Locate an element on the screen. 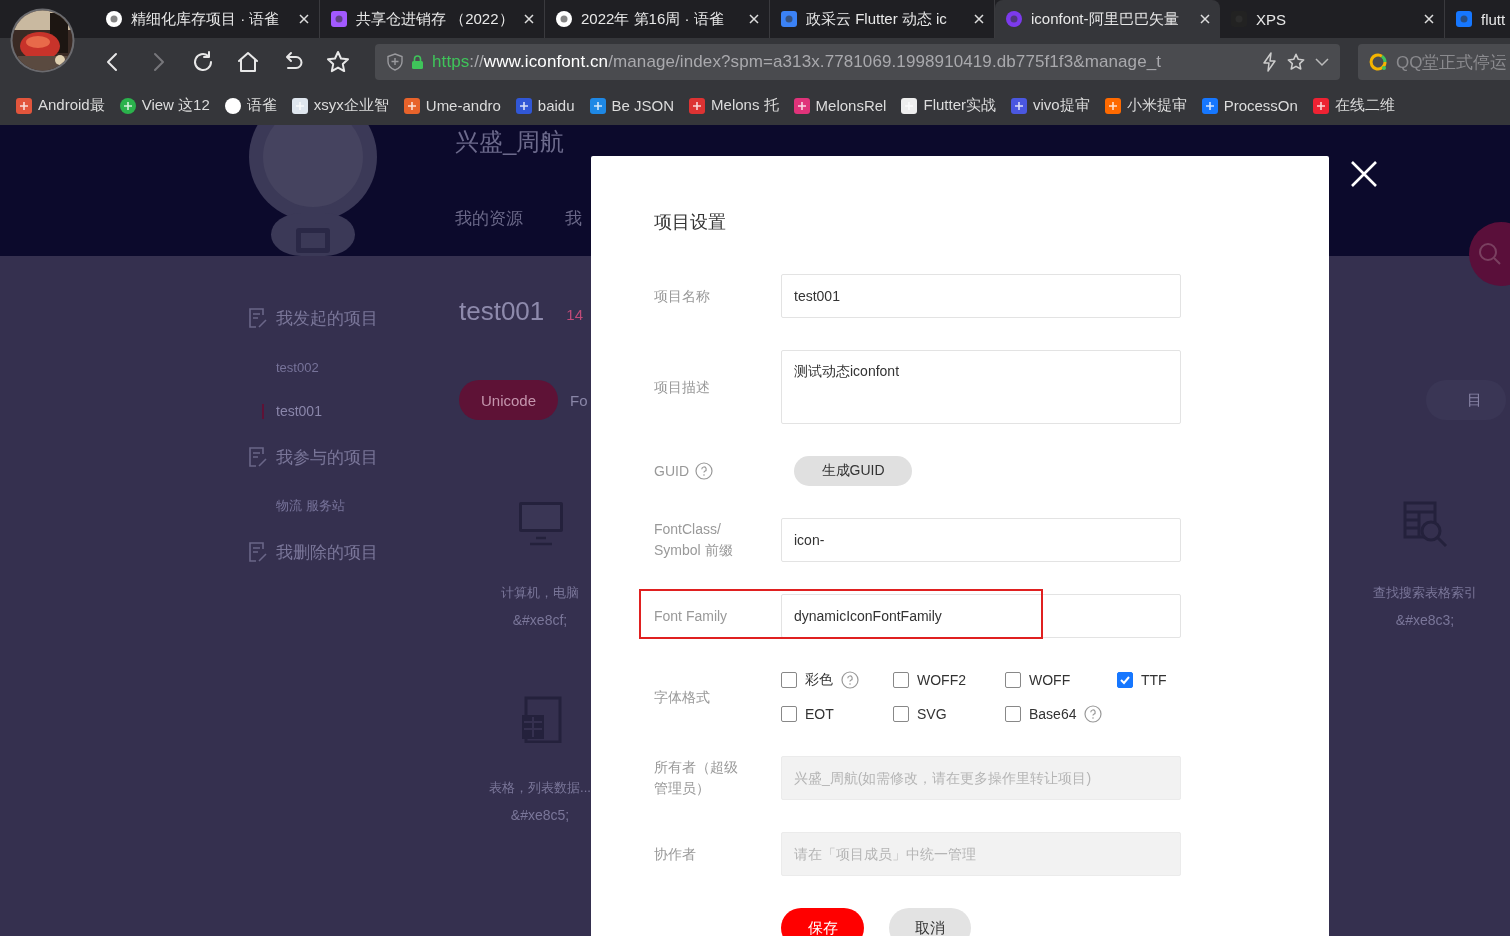 Image resolution: width=1510 pixels, height=936 pixels. save-button: 保存 is located at coordinates (822, 922).